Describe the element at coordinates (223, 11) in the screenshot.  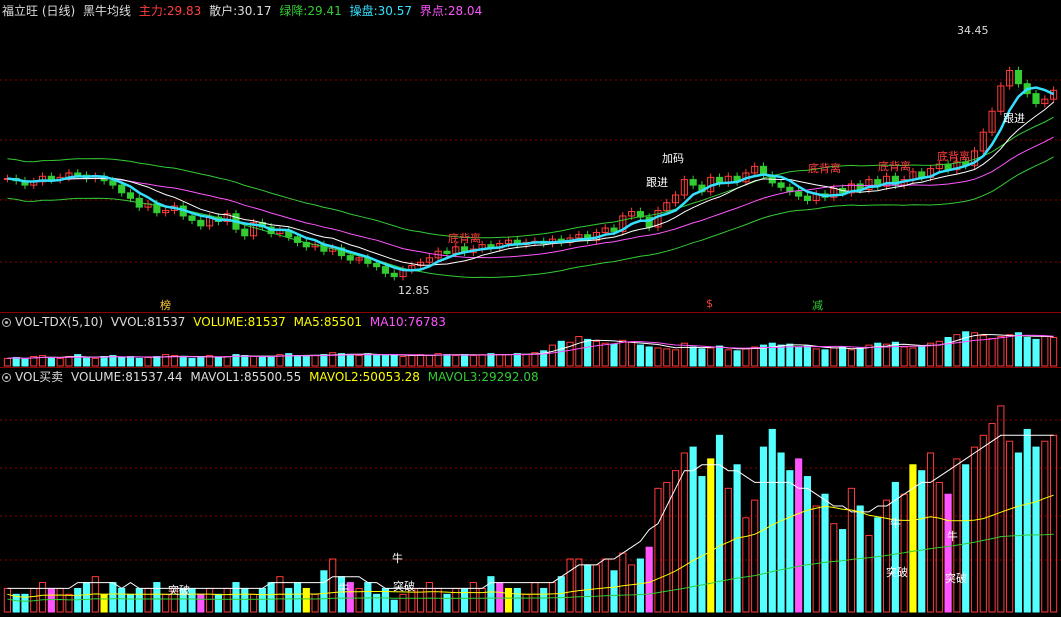
I see `retail-label: 散户:` at that location.